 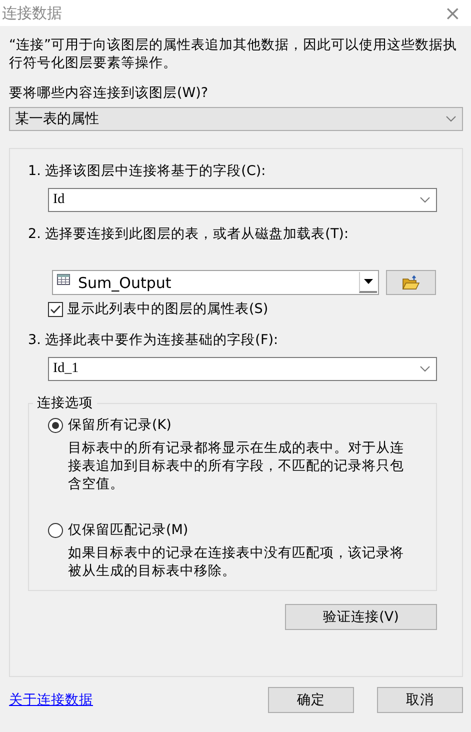 I want to click on checkmark-icon, so click(x=55, y=309).